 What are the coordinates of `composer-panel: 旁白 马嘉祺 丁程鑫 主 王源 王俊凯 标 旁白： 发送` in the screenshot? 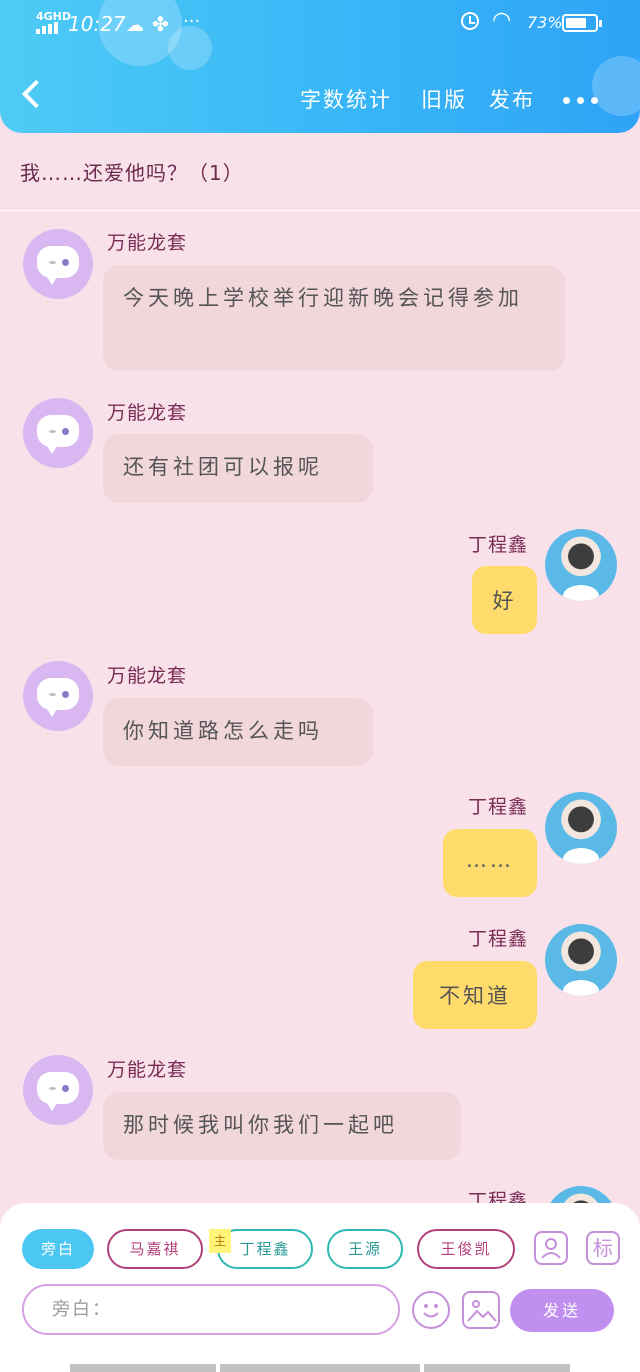 It's located at (320, 1287).